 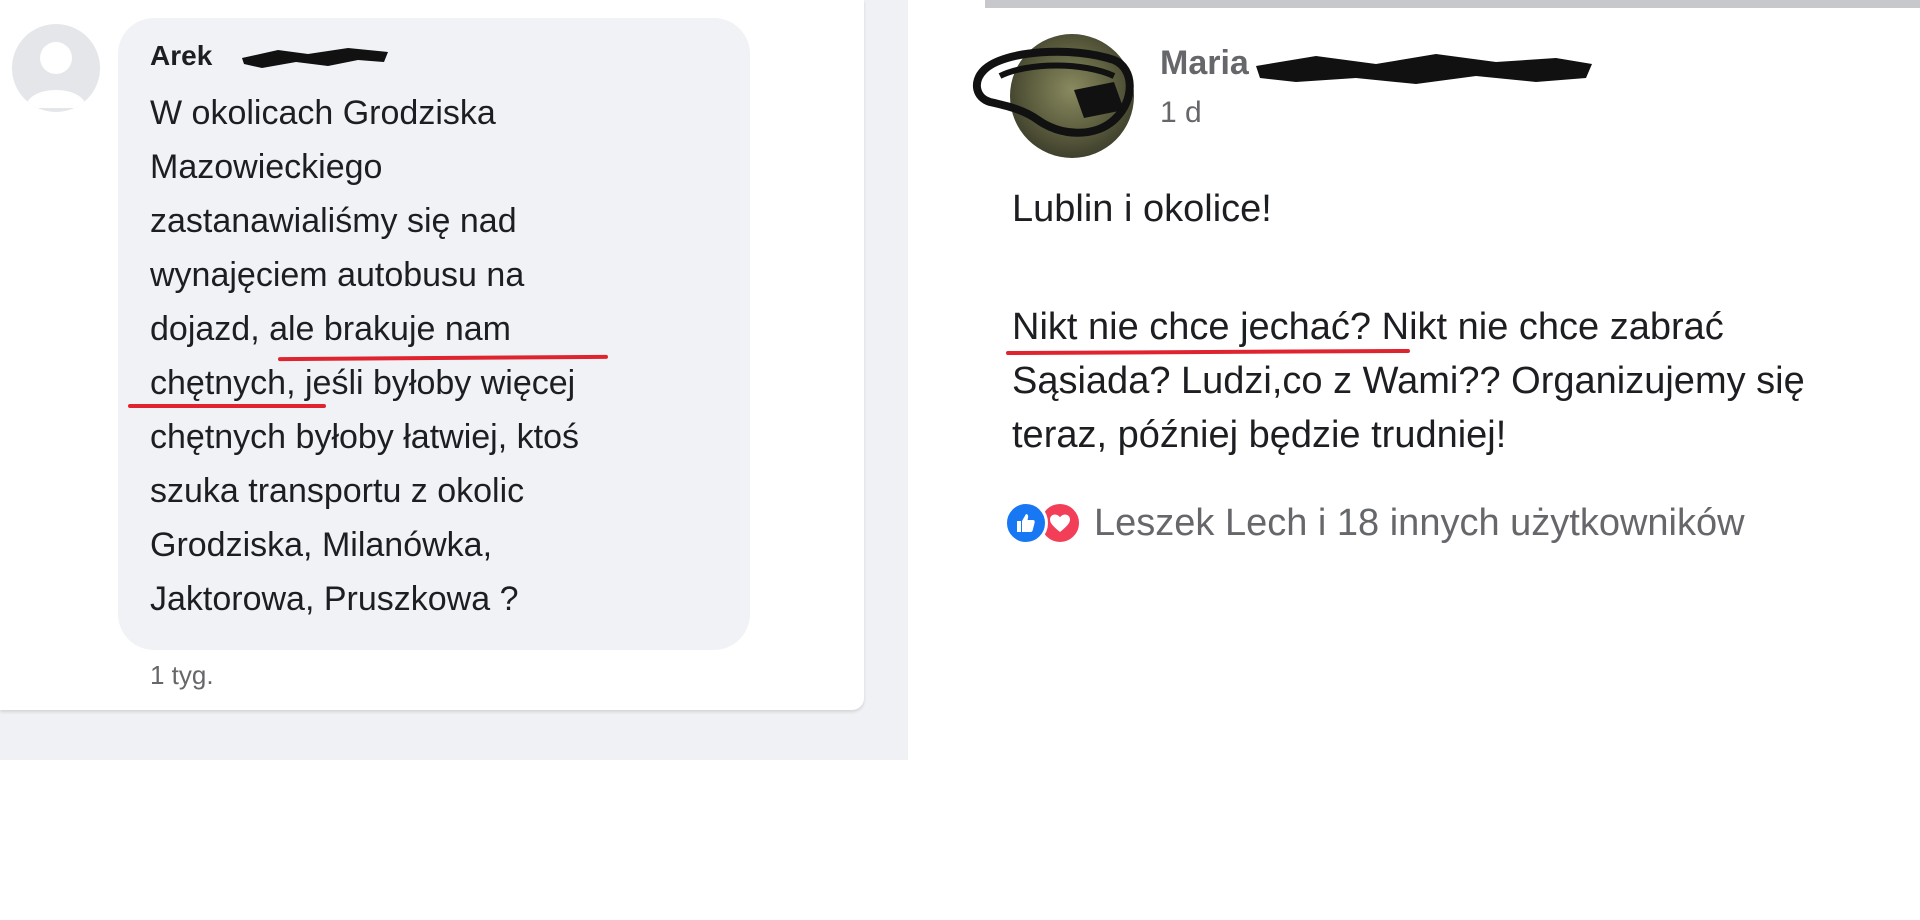 I want to click on top-divider-bar, so click(x=1452, y=4).